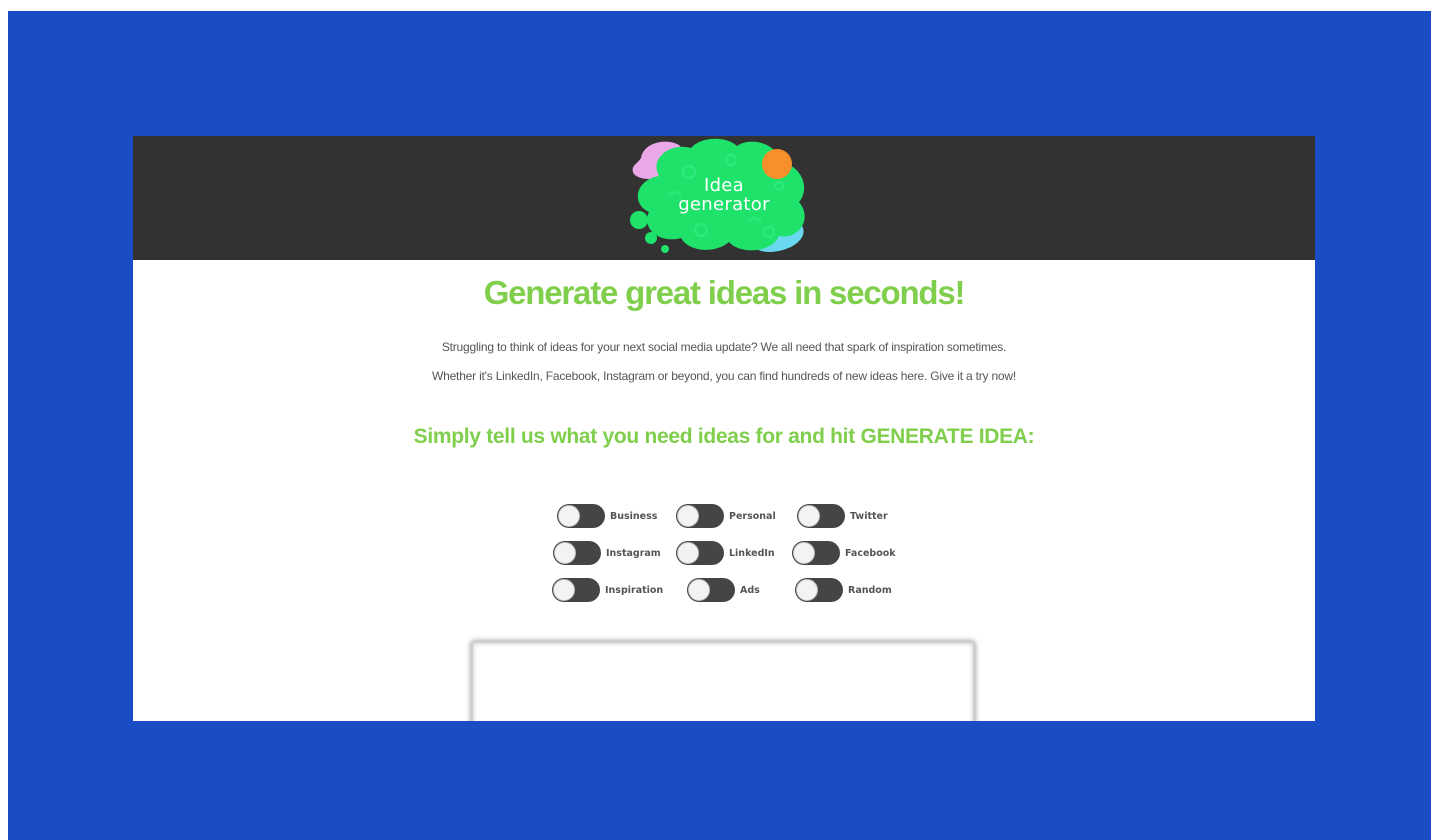 This screenshot has height=840, width=1431. I want to click on toggle-label-facebook: Facebook, so click(870, 553).